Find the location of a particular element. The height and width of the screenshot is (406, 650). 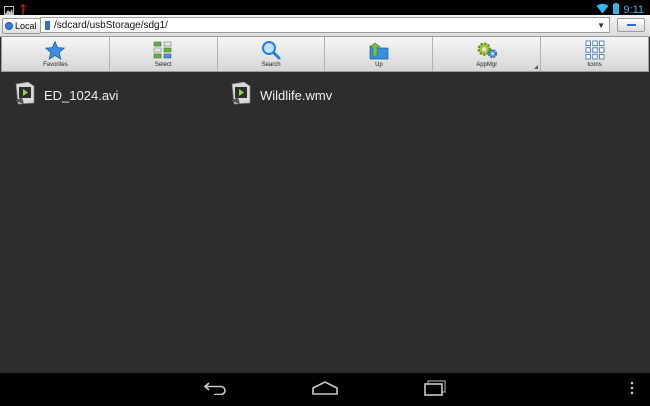

icon-grid-icon is located at coordinates (595, 50).